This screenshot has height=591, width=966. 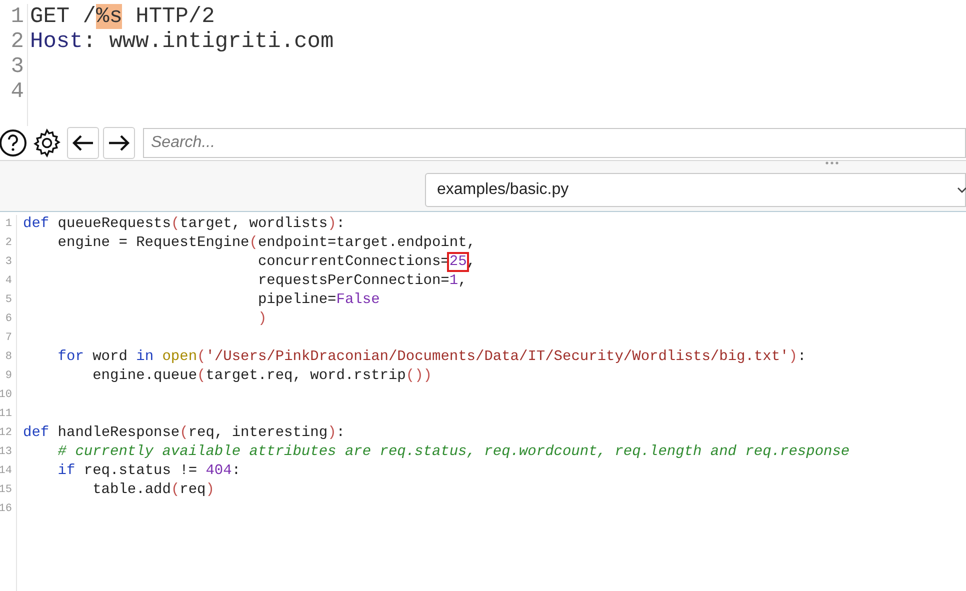 What do you see at coordinates (179, 357) in the screenshot?
I see `code-token: open` at bounding box center [179, 357].